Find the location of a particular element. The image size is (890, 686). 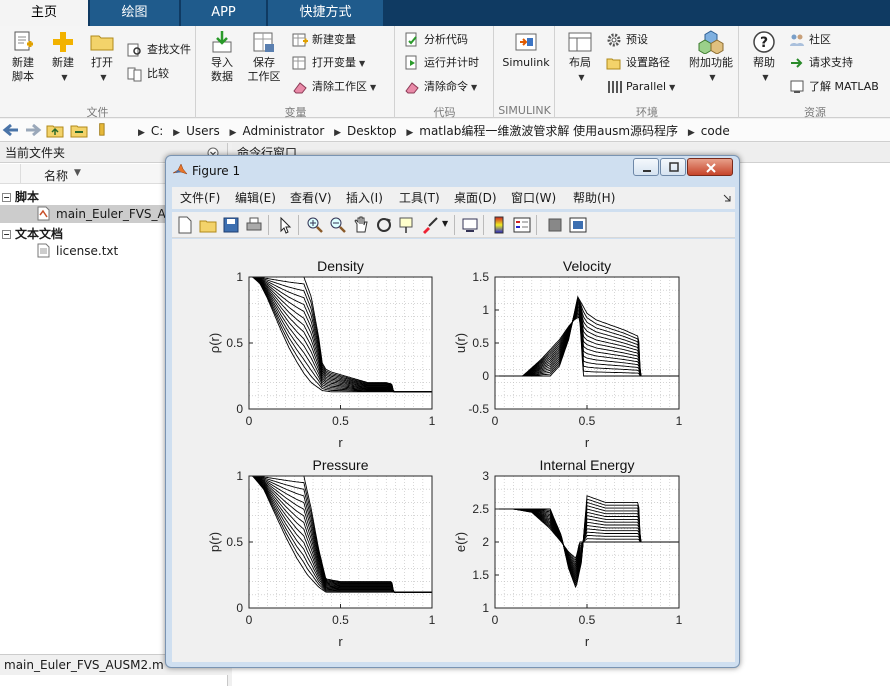

group-label-file: 文件 is located at coordinates (97, 112).